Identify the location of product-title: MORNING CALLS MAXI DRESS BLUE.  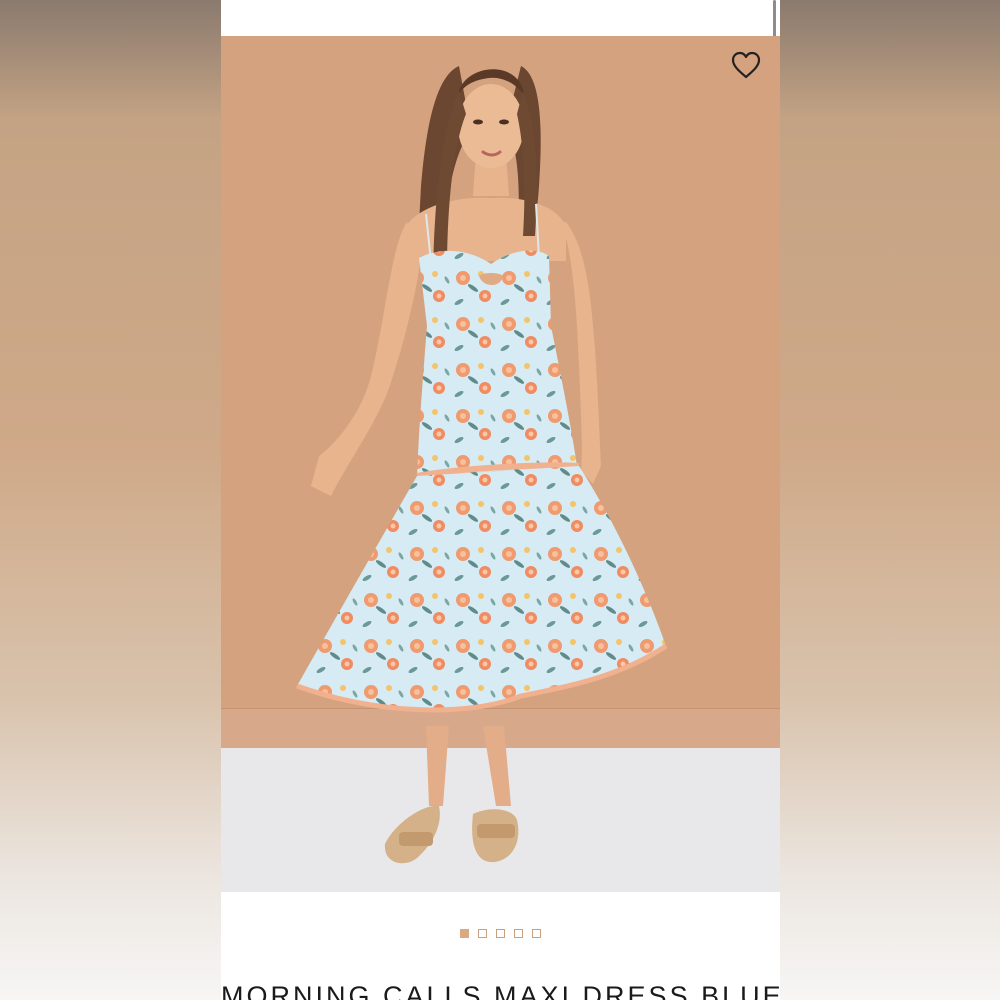
(500, 990).